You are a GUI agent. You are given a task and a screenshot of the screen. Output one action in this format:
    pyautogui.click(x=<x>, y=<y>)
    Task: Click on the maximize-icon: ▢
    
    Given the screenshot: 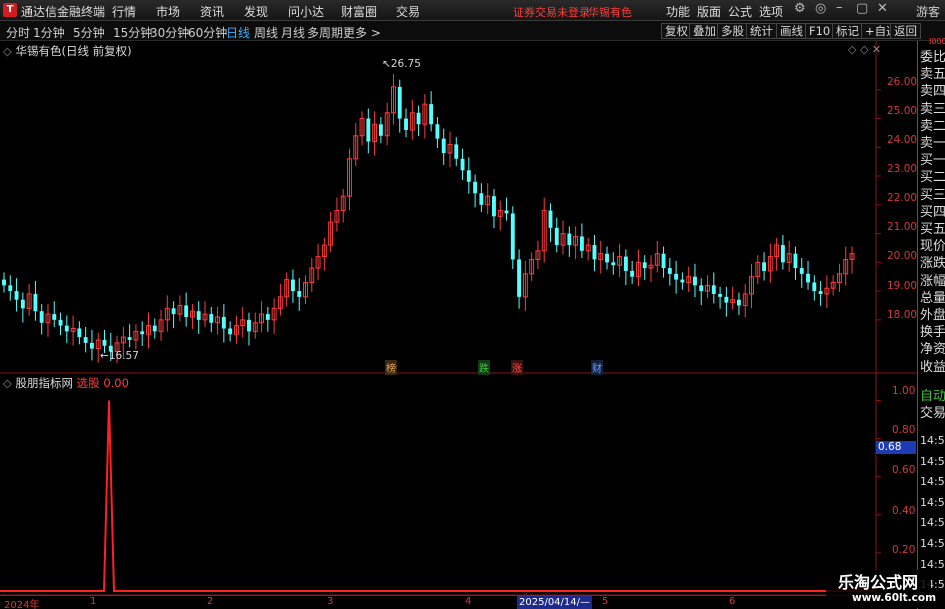 What is the action you would take?
    pyautogui.click(x=862, y=8)
    